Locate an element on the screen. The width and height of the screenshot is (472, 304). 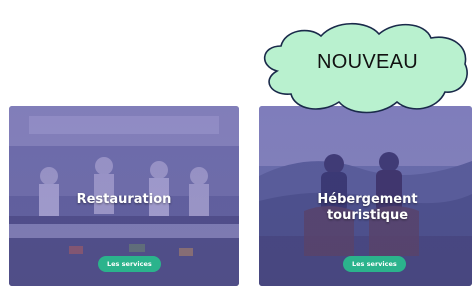
card-title-line1: Hébergement is located at coordinates (367, 199).